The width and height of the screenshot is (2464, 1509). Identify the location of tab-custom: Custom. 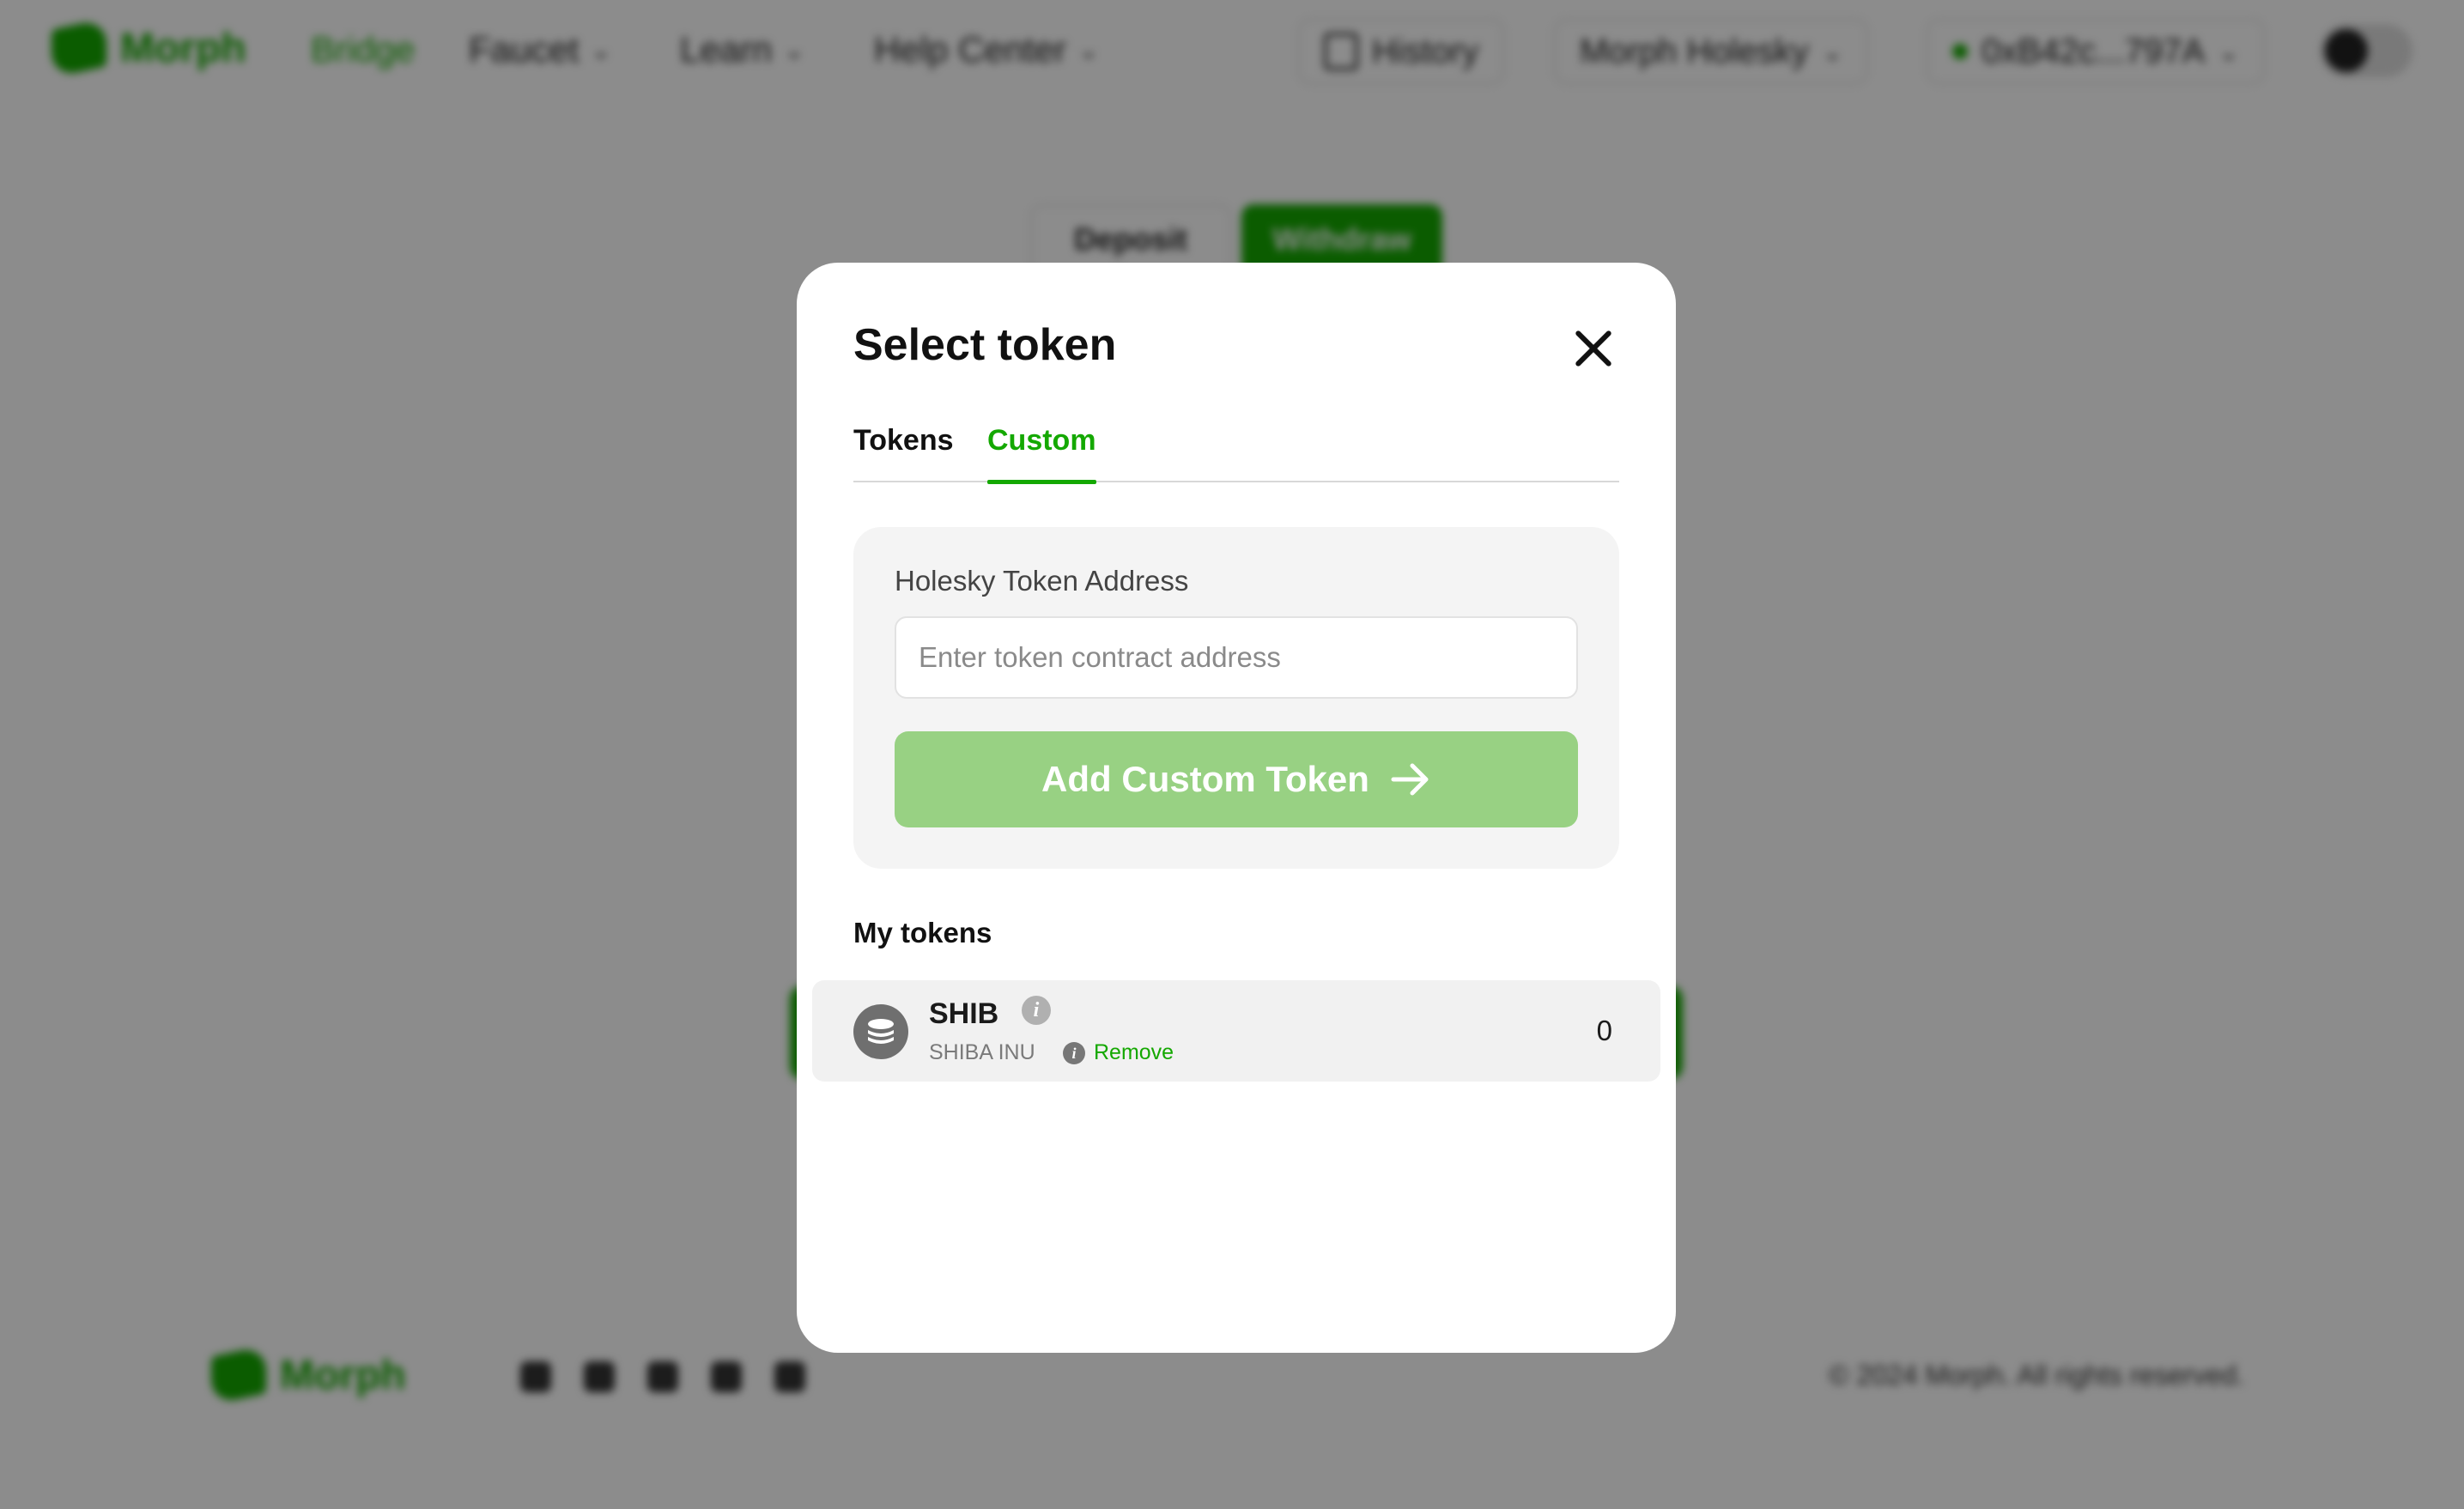
(1041, 454).